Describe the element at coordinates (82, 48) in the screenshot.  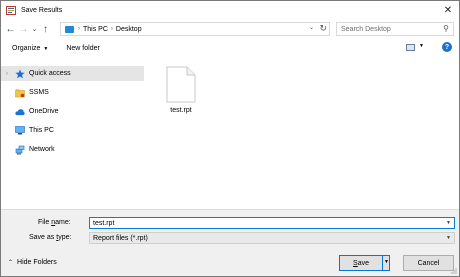
I see `new-folder-button: New folder` at that location.